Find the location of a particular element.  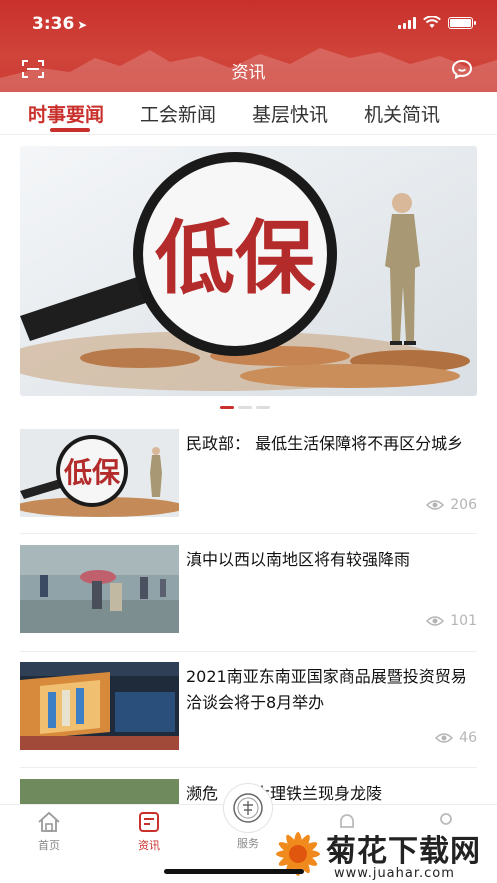

active-tab-indicator is located at coordinates (70, 130).